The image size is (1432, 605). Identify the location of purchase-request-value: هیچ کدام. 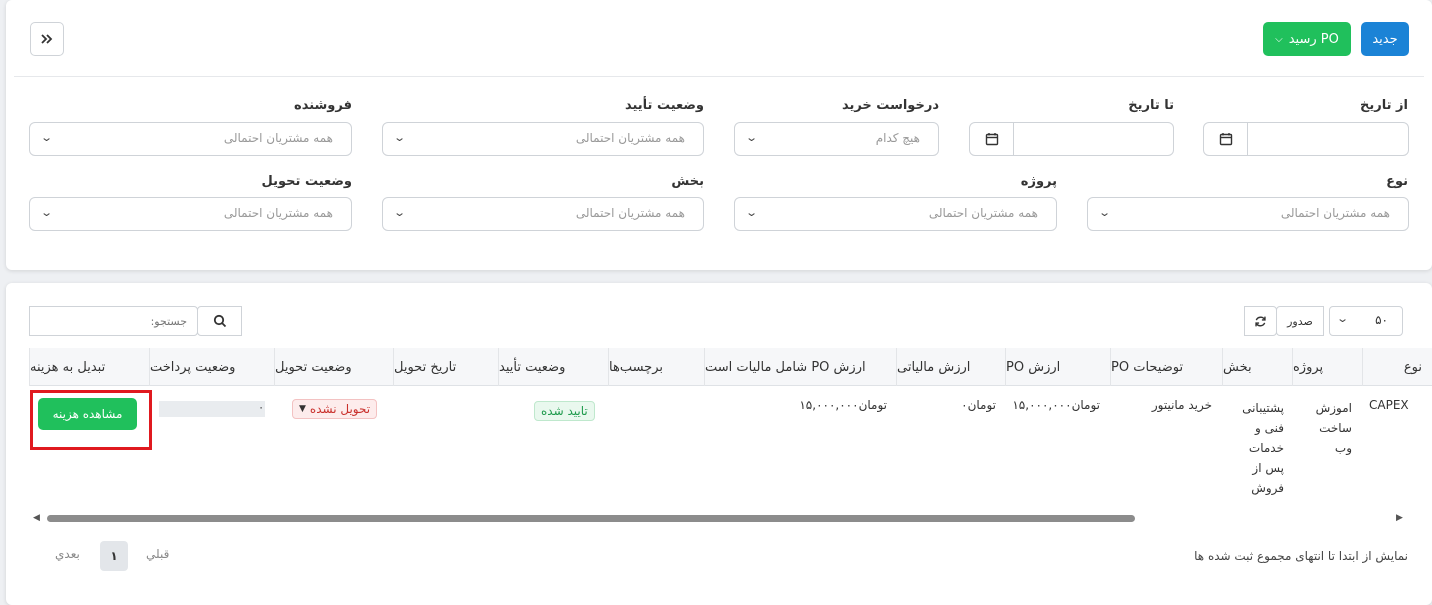
(897, 138).